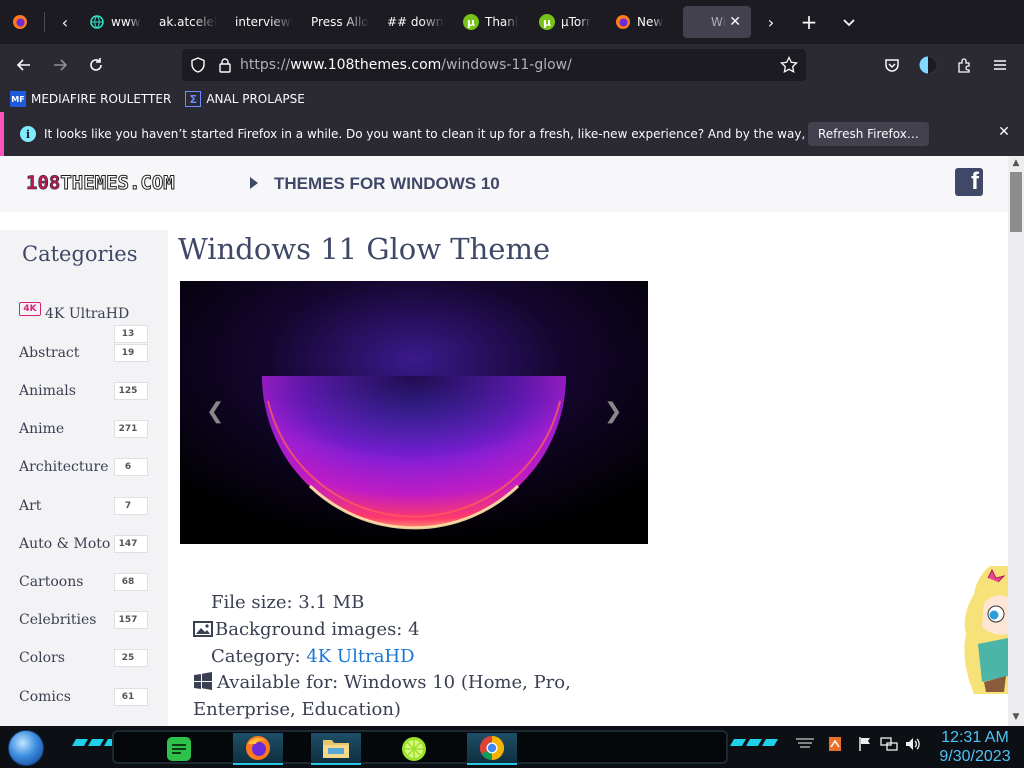  What do you see at coordinates (96, 65) in the screenshot?
I see `reload-icon` at bounding box center [96, 65].